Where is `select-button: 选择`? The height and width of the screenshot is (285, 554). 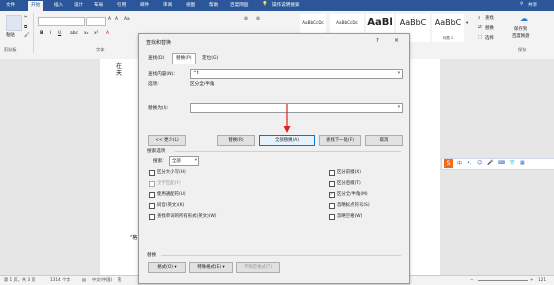
select-button: 选择 is located at coordinates (489, 38).